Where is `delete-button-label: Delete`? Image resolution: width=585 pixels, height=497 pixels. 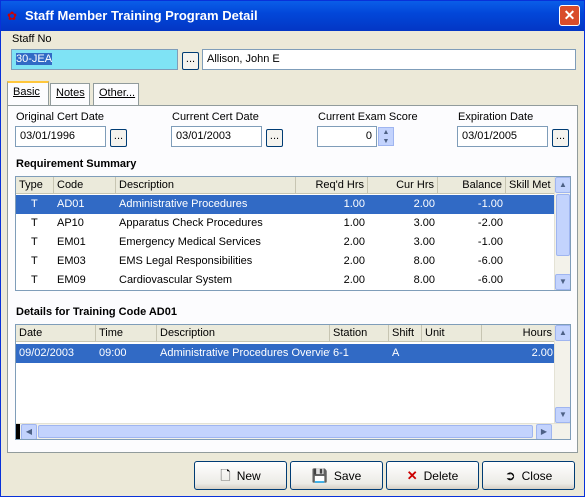 delete-button-label: Delete is located at coordinates (441, 476).